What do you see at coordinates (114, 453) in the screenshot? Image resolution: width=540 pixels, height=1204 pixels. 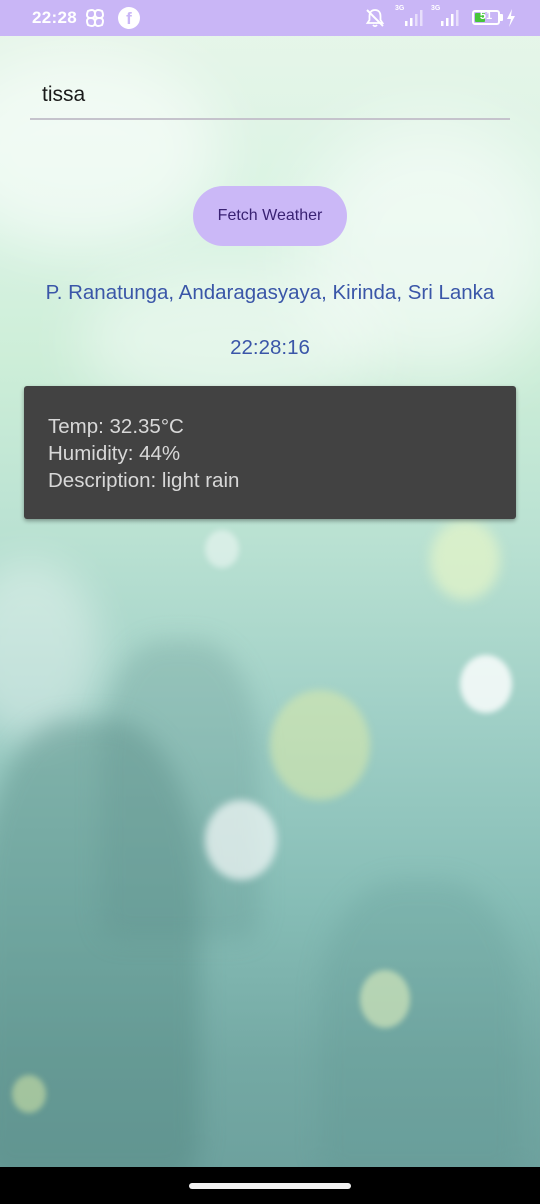 I see `humidity-text: Humidity: 44%` at bounding box center [114, 453].